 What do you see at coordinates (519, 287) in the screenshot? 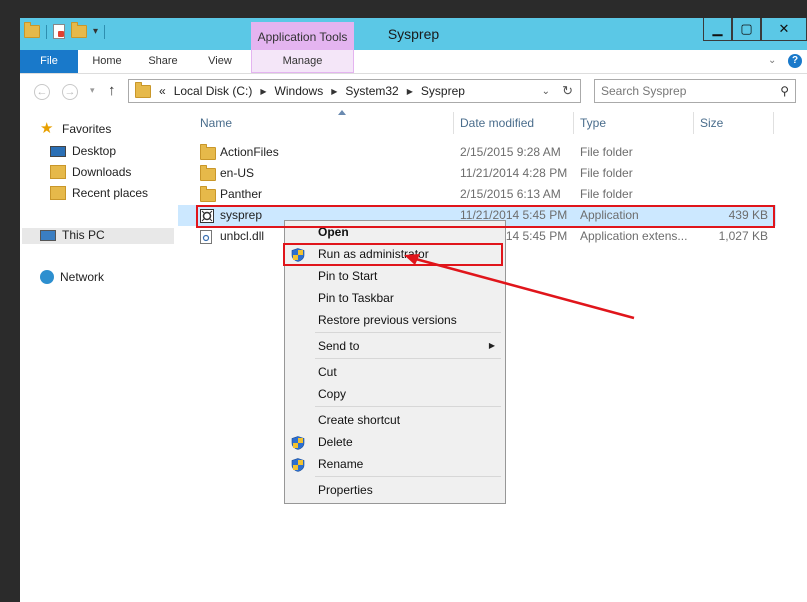
I see `annotation-arrow-icon` at bounding box center [519, 287].